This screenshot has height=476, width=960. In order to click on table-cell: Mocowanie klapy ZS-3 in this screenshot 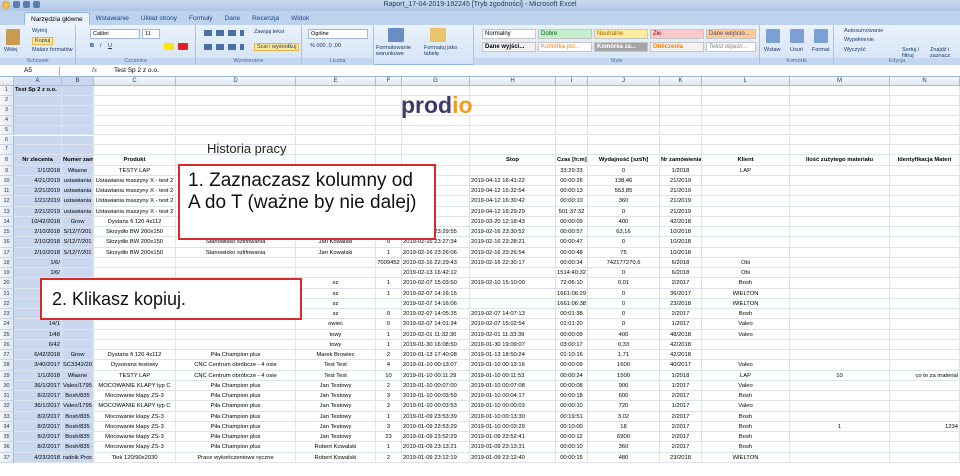, I will do `click(135, 447)`.